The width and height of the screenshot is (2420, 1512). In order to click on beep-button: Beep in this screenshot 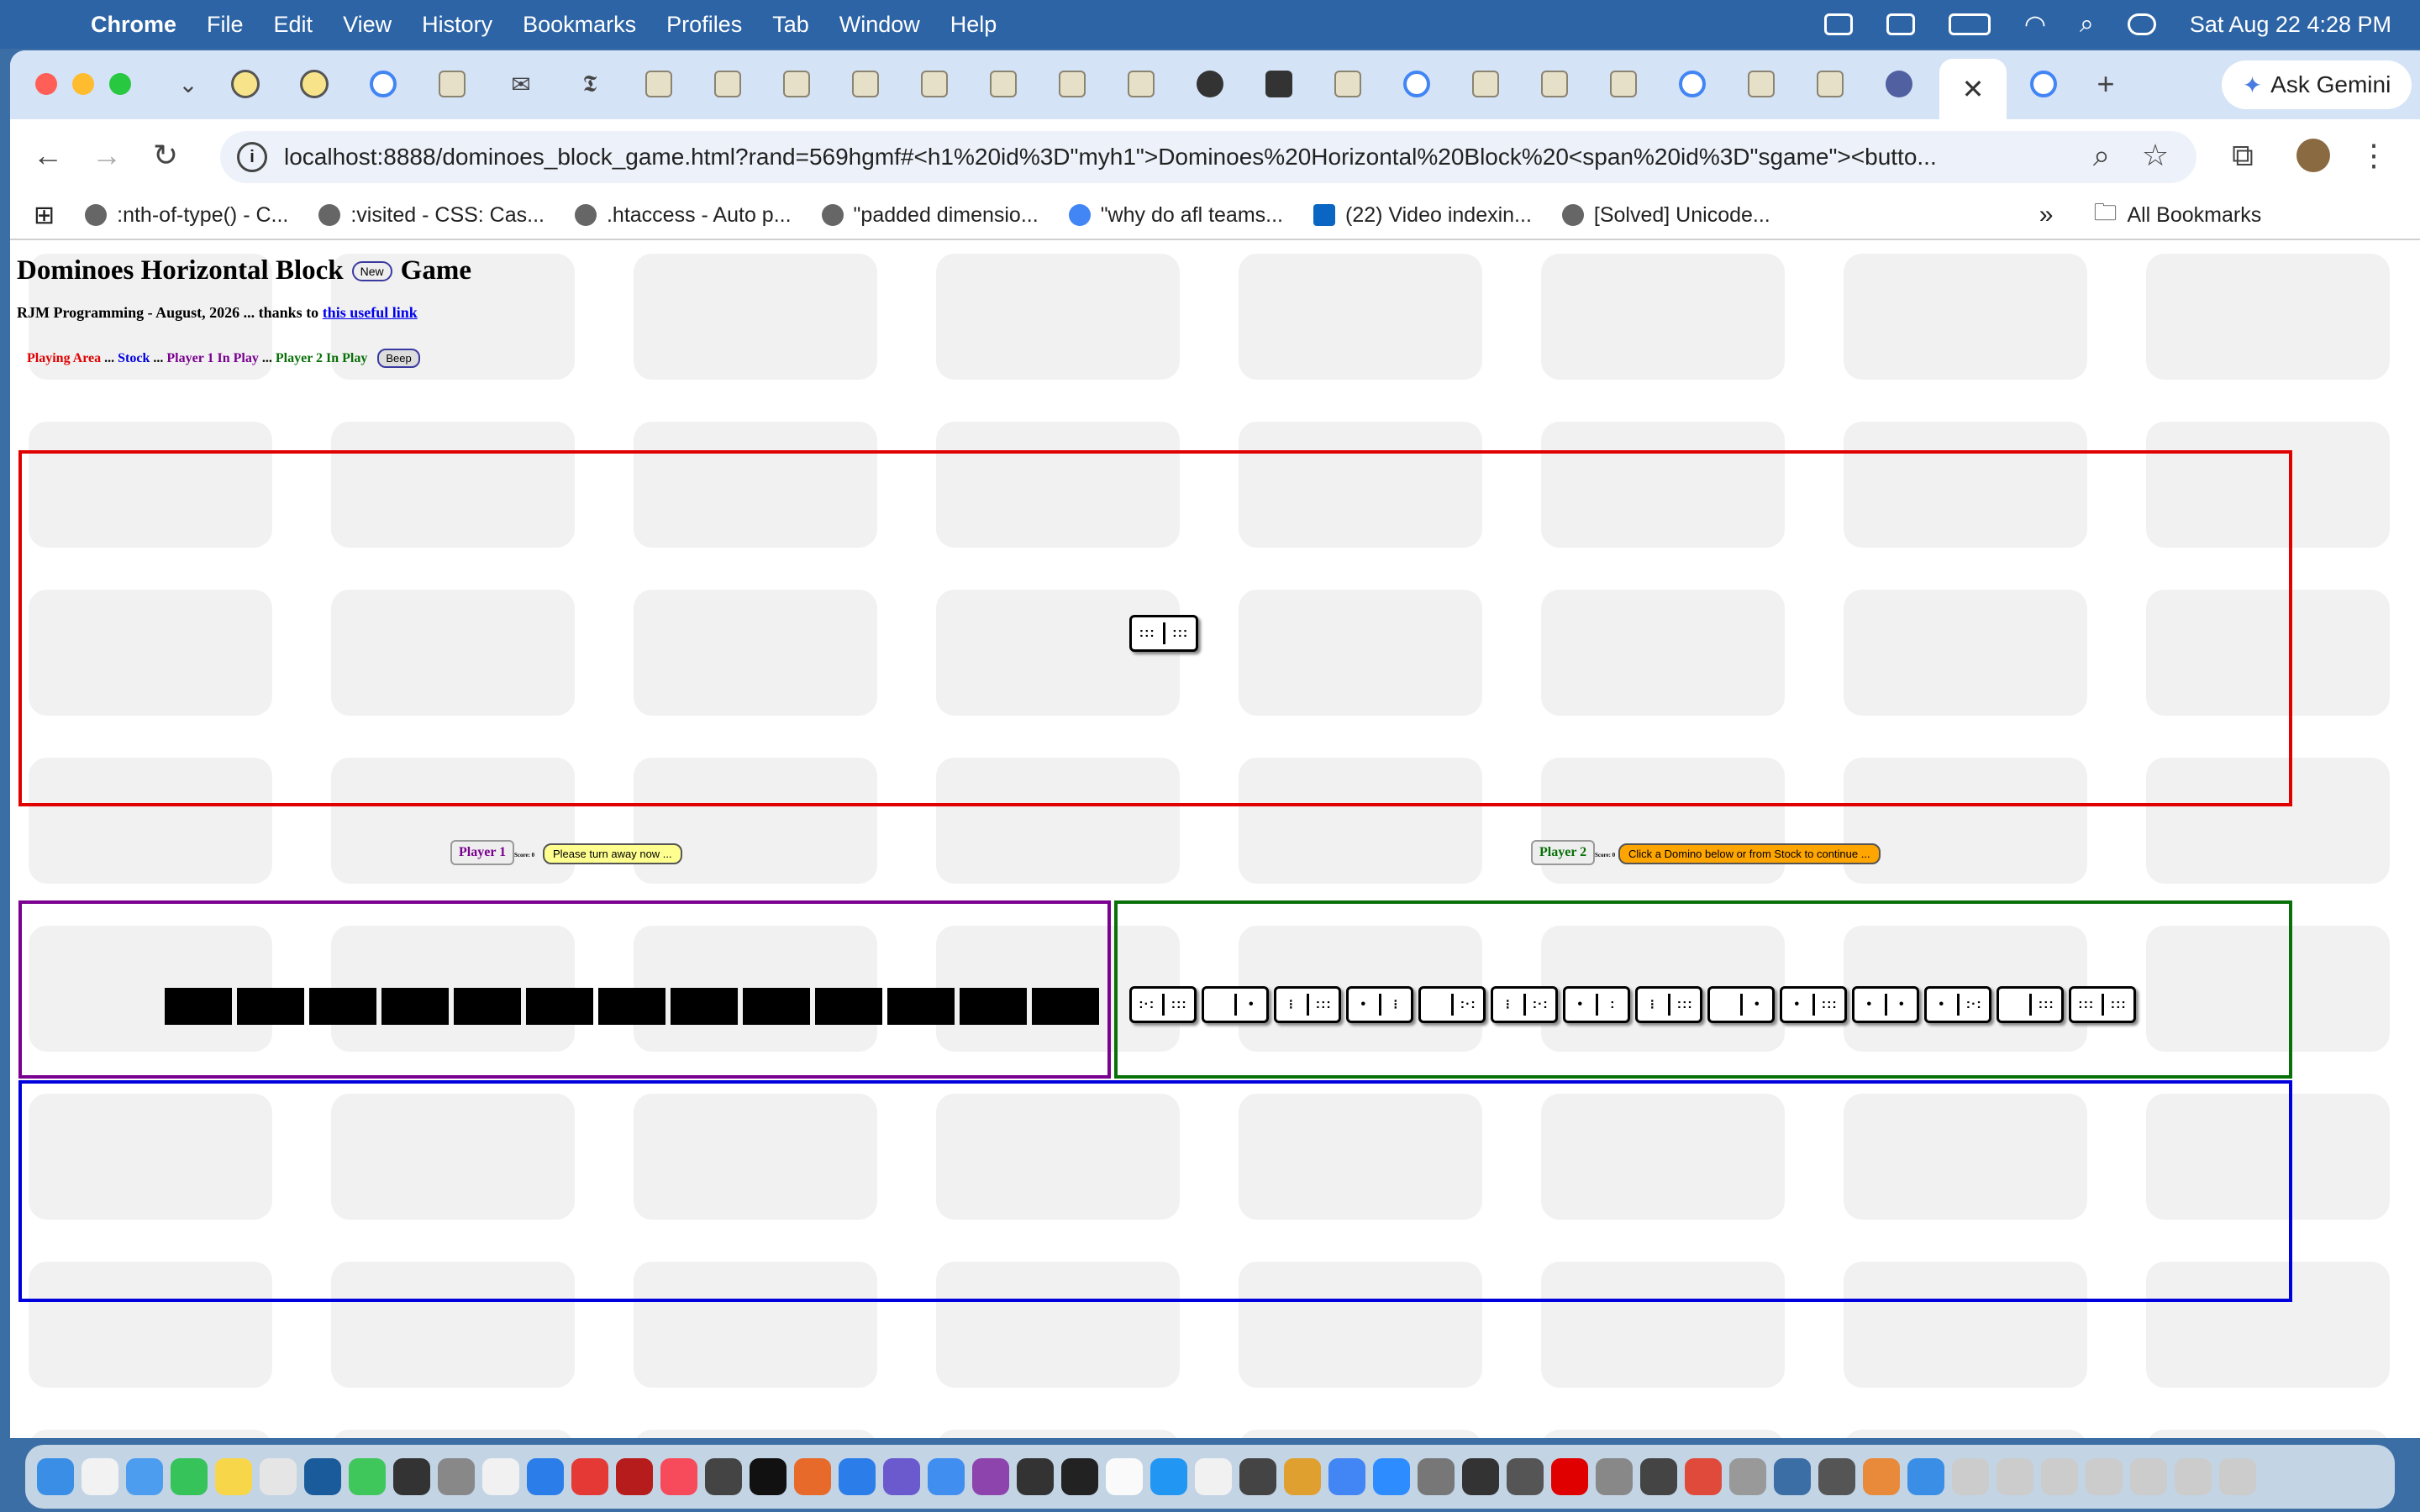, I will do `click(398, 358)`.